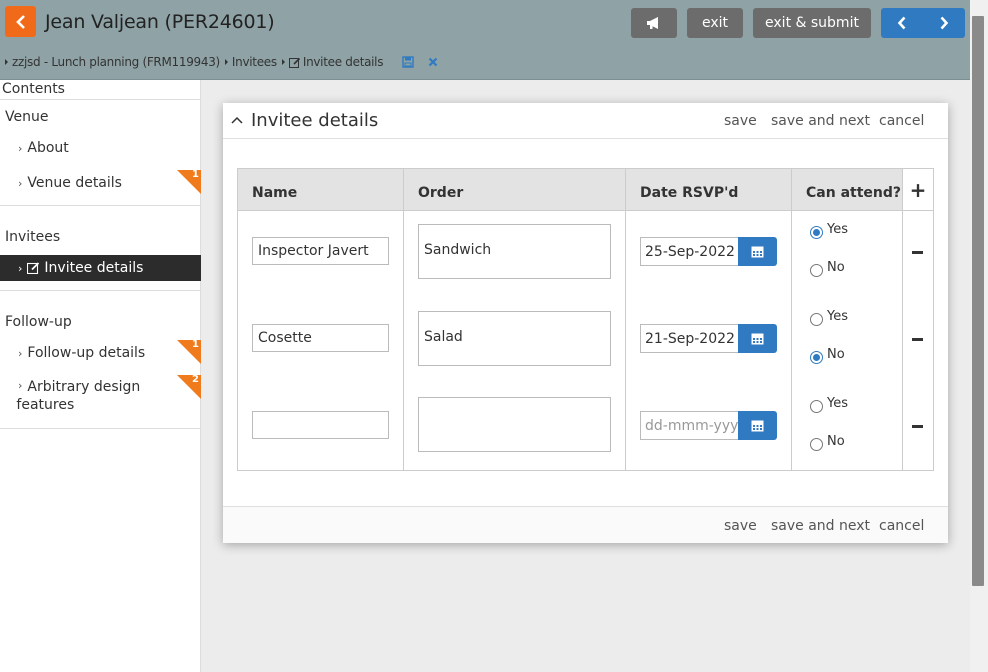 Image resolution: width=988 pixels, height=672 pixels. Describe the element at coordinates (514, 338) in the screenshot. I see `order-input: Salad` at that location.